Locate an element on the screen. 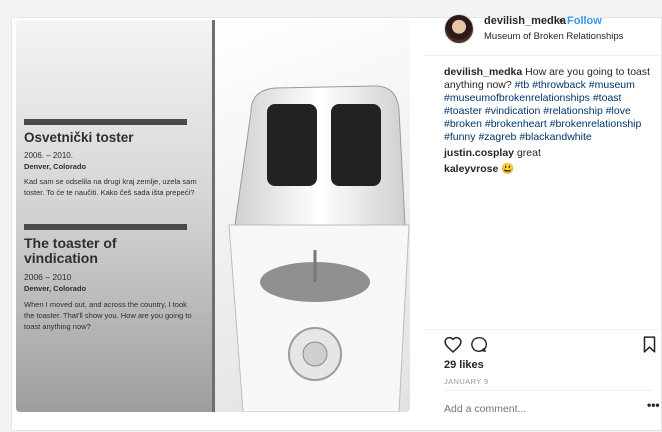 The height and width of the screenshot is (432, 662). hashtag-link: #zagreb is located at coordinates (497, 137).